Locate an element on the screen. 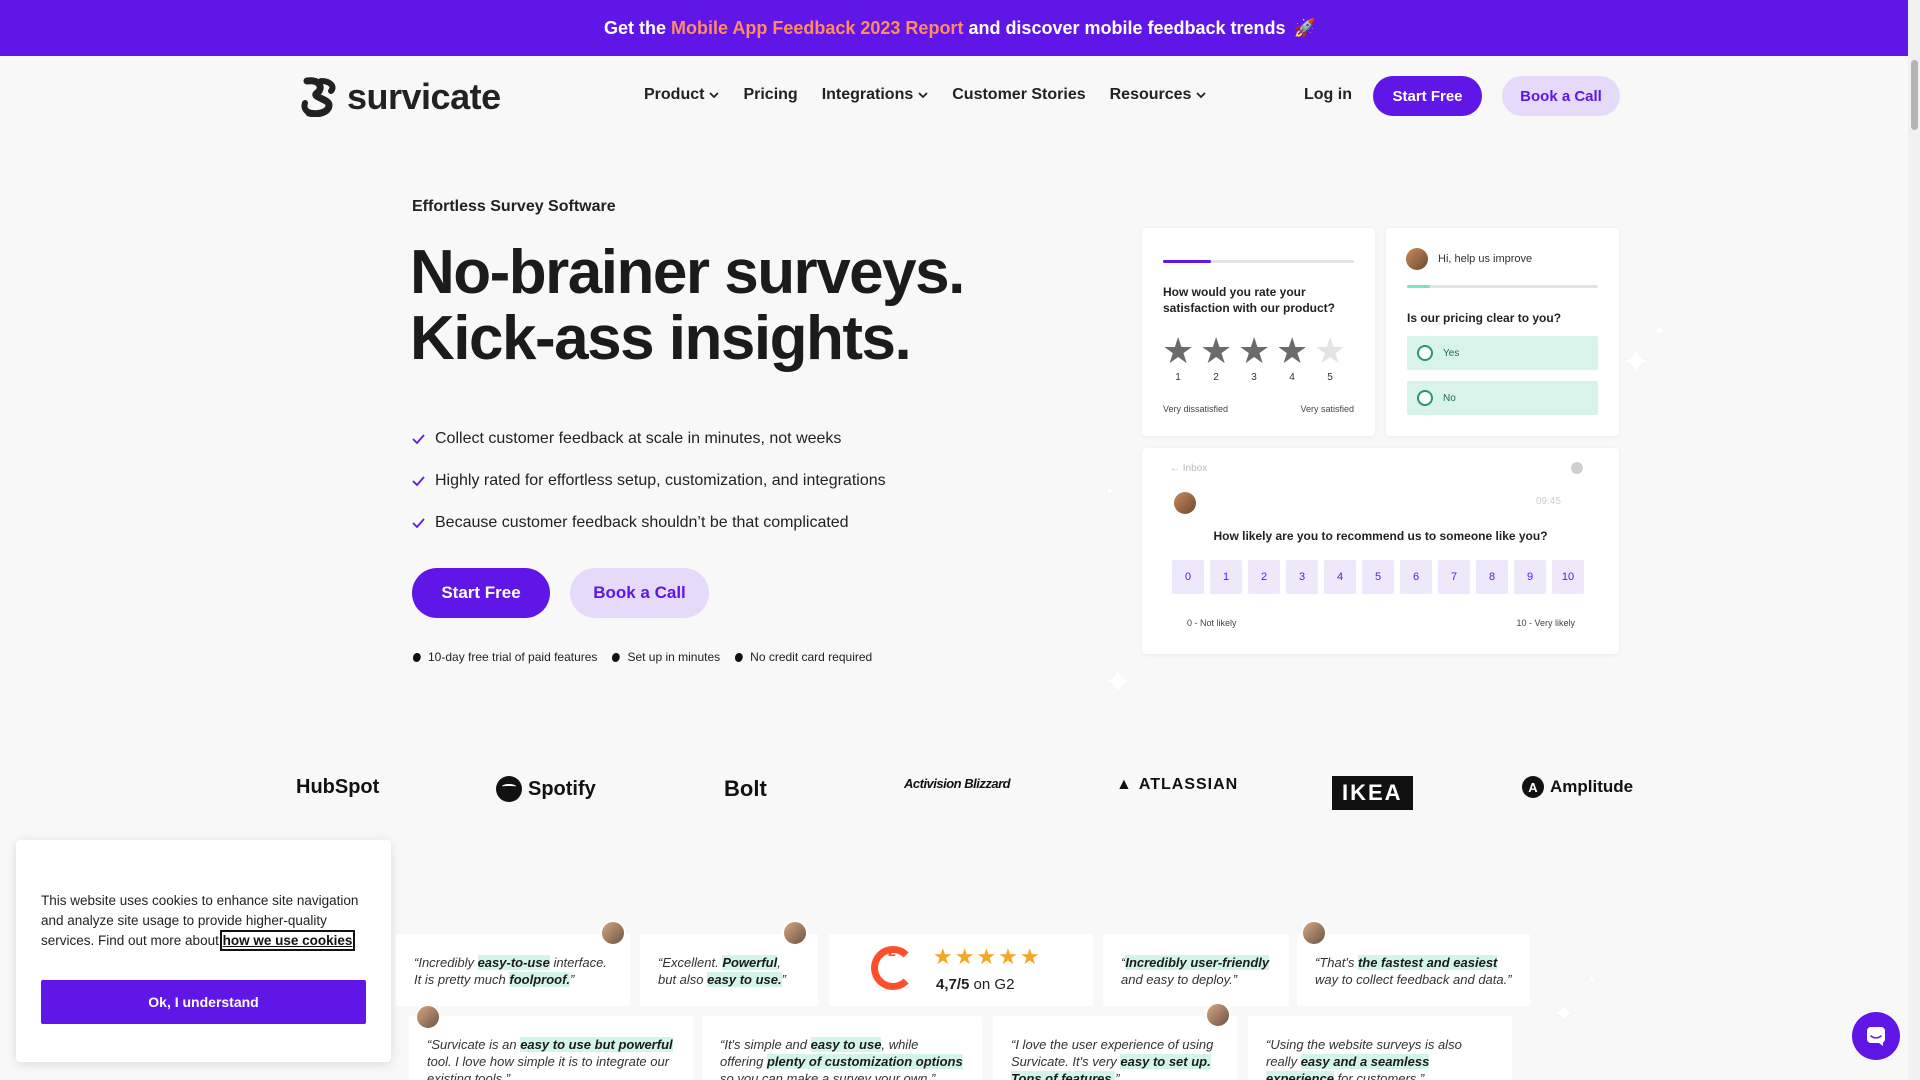 Image resolution: width=1920 pixels, height=1080 pixels. atlassian-logo: ▲ ATLASSIAN is located at coordinates (1177, 785).